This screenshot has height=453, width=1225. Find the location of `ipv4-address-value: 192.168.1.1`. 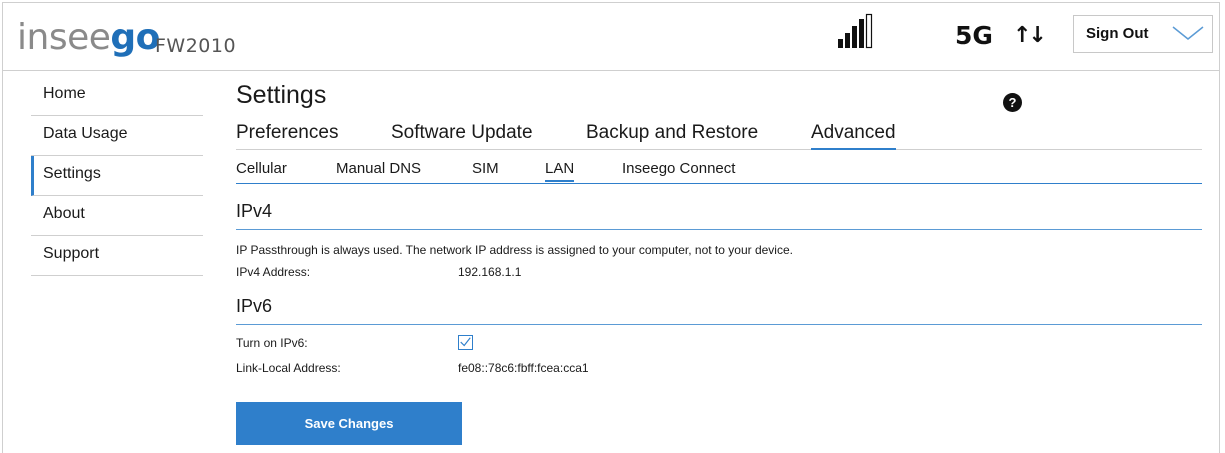

ipv4-address-value: 192.168.1.1 is located at coordinates (490, 272).